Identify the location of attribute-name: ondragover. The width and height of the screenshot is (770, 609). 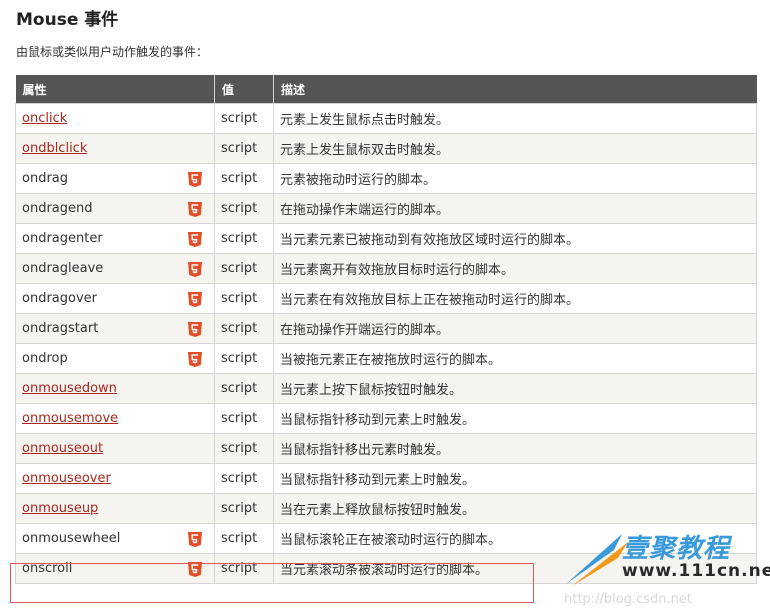
(59, 298).